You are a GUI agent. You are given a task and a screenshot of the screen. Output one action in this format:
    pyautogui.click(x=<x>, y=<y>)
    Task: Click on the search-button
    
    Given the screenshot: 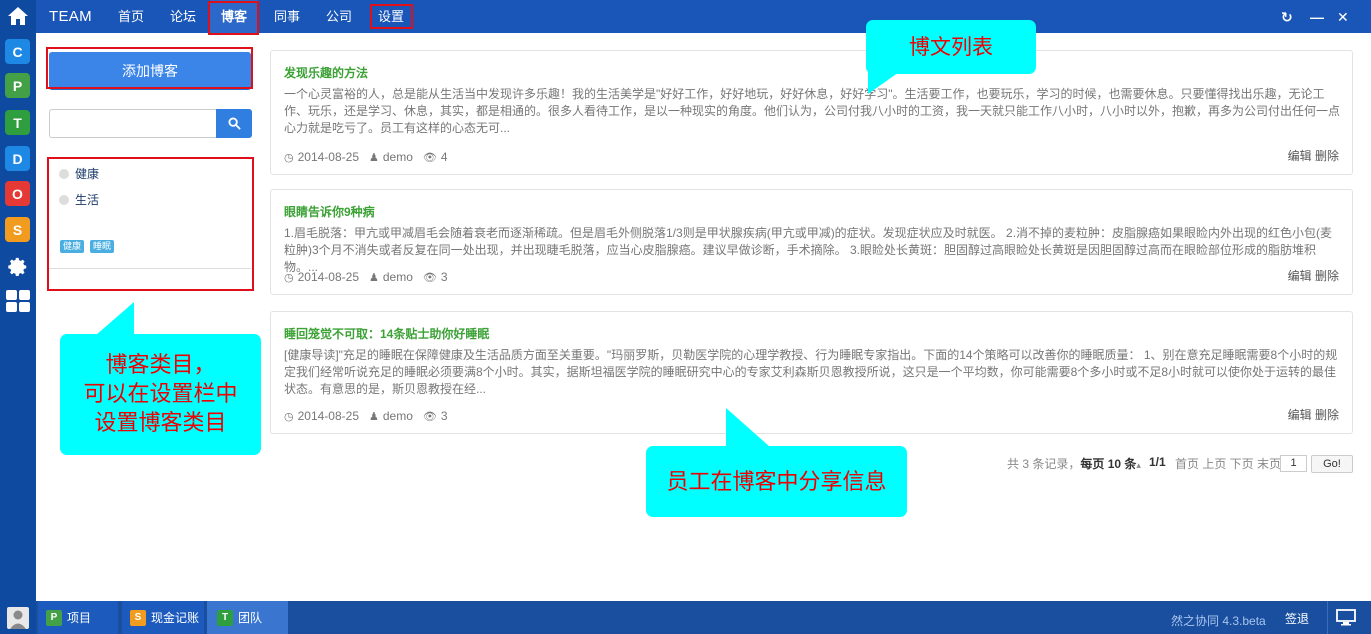 What is the action you would take?
    pyautogui.click(x=234, y=123)
    